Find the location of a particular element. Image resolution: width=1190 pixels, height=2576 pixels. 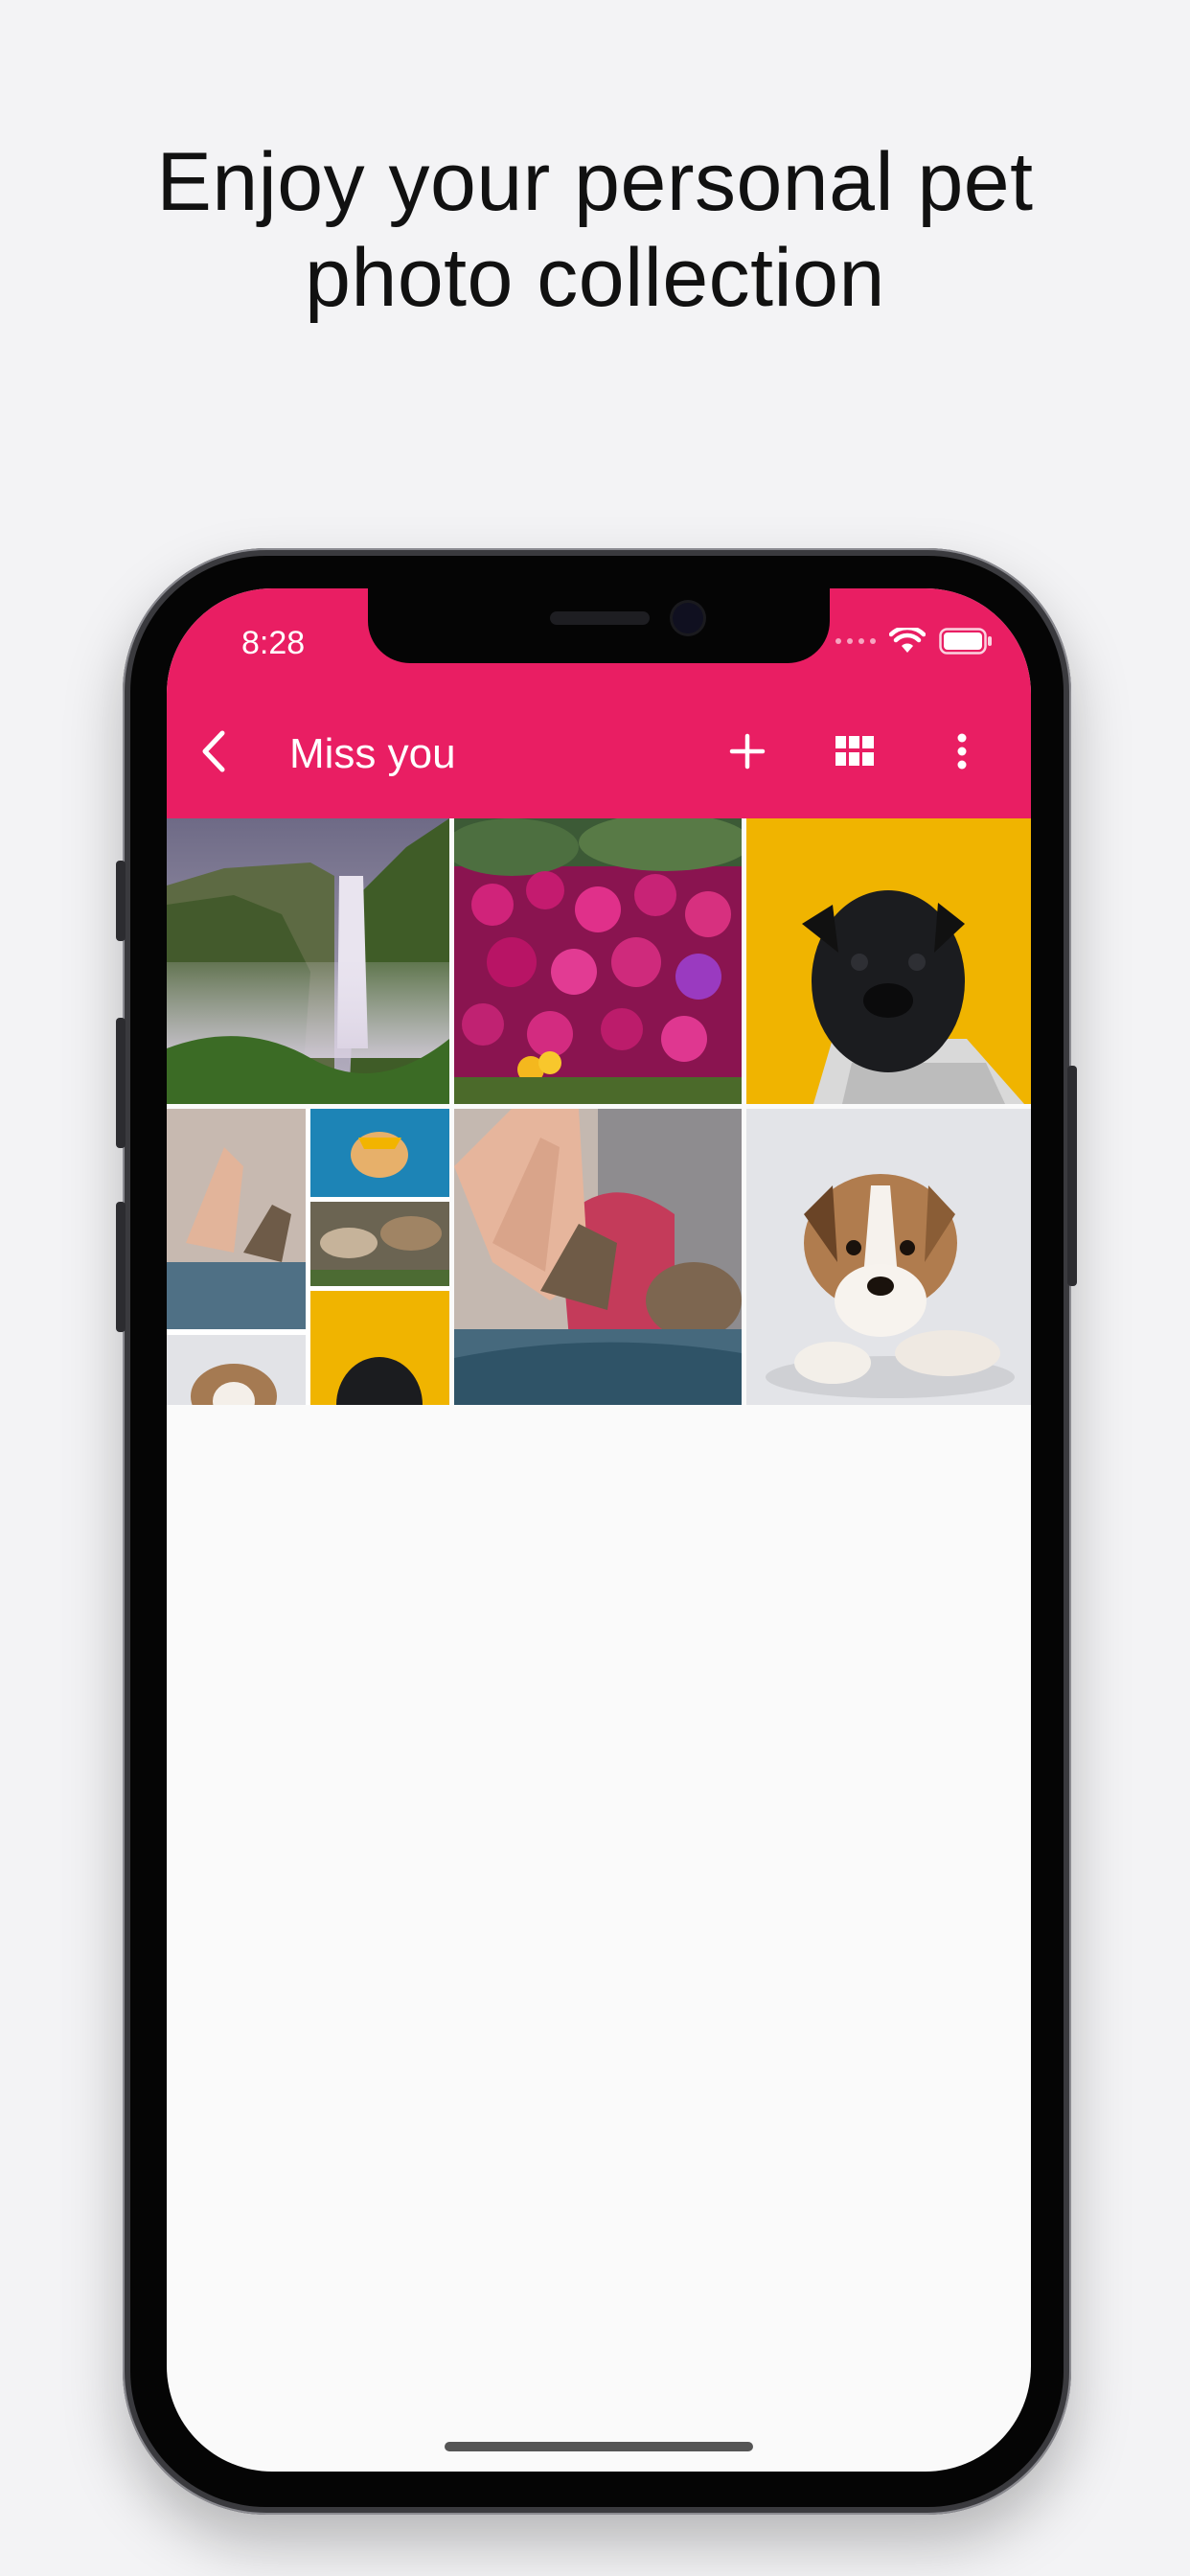

front-camera is located at coordinates (688, 618).